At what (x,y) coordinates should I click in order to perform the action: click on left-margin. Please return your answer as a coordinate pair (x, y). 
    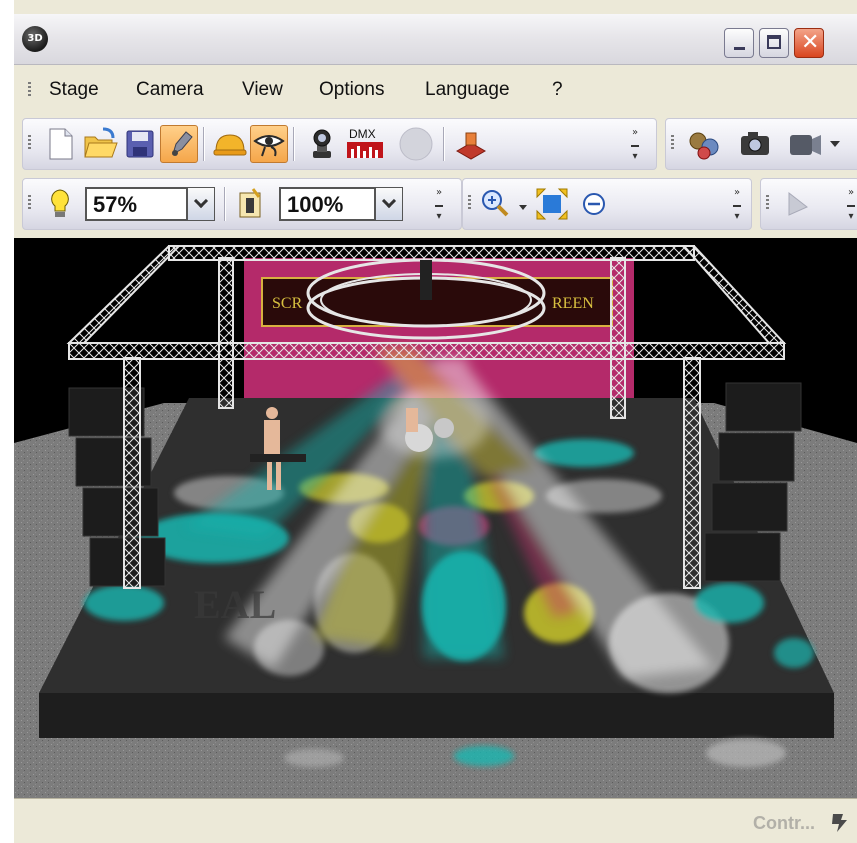
    Looking at the image, I should click on (7, 421).